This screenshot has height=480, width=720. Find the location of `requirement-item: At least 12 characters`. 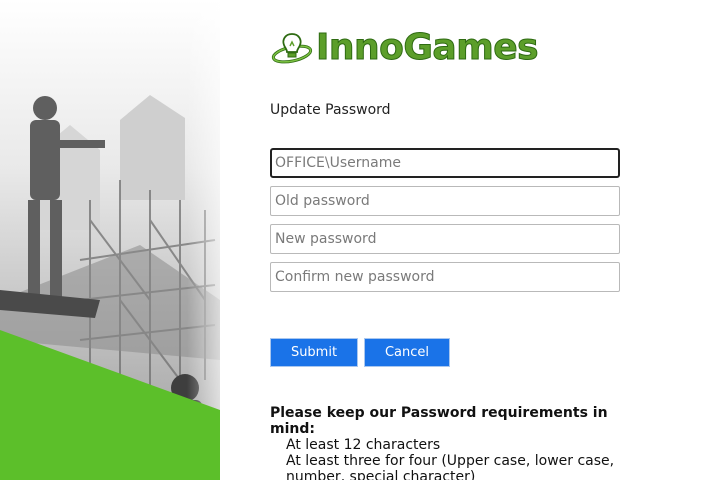

requirement-item: At least 12 characters is located at coordinates (363, 445).